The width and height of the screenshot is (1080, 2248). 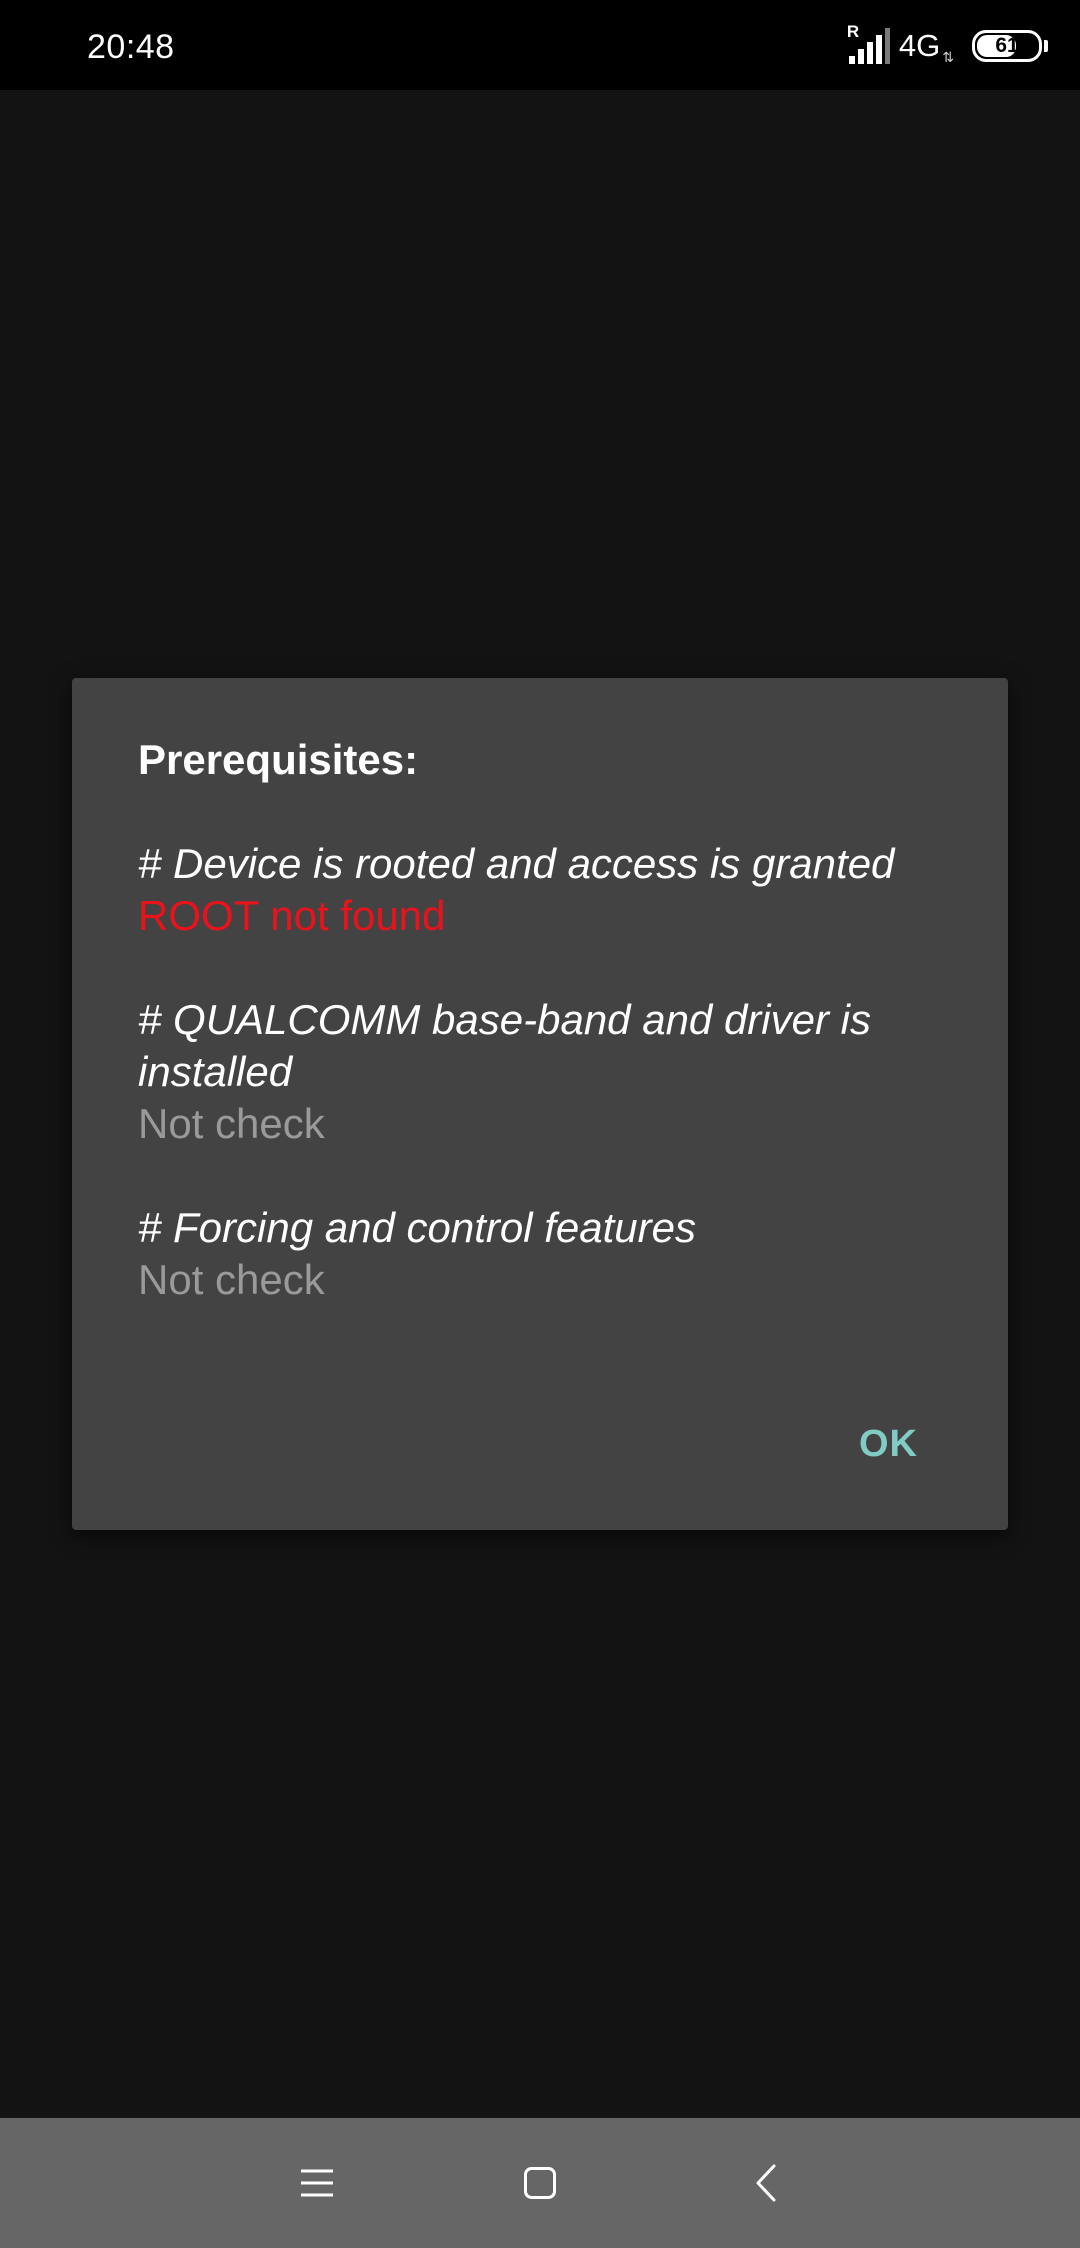 I want to click on requirement-label: # Device is rooted and access is granted, so click(x=516, y=863).